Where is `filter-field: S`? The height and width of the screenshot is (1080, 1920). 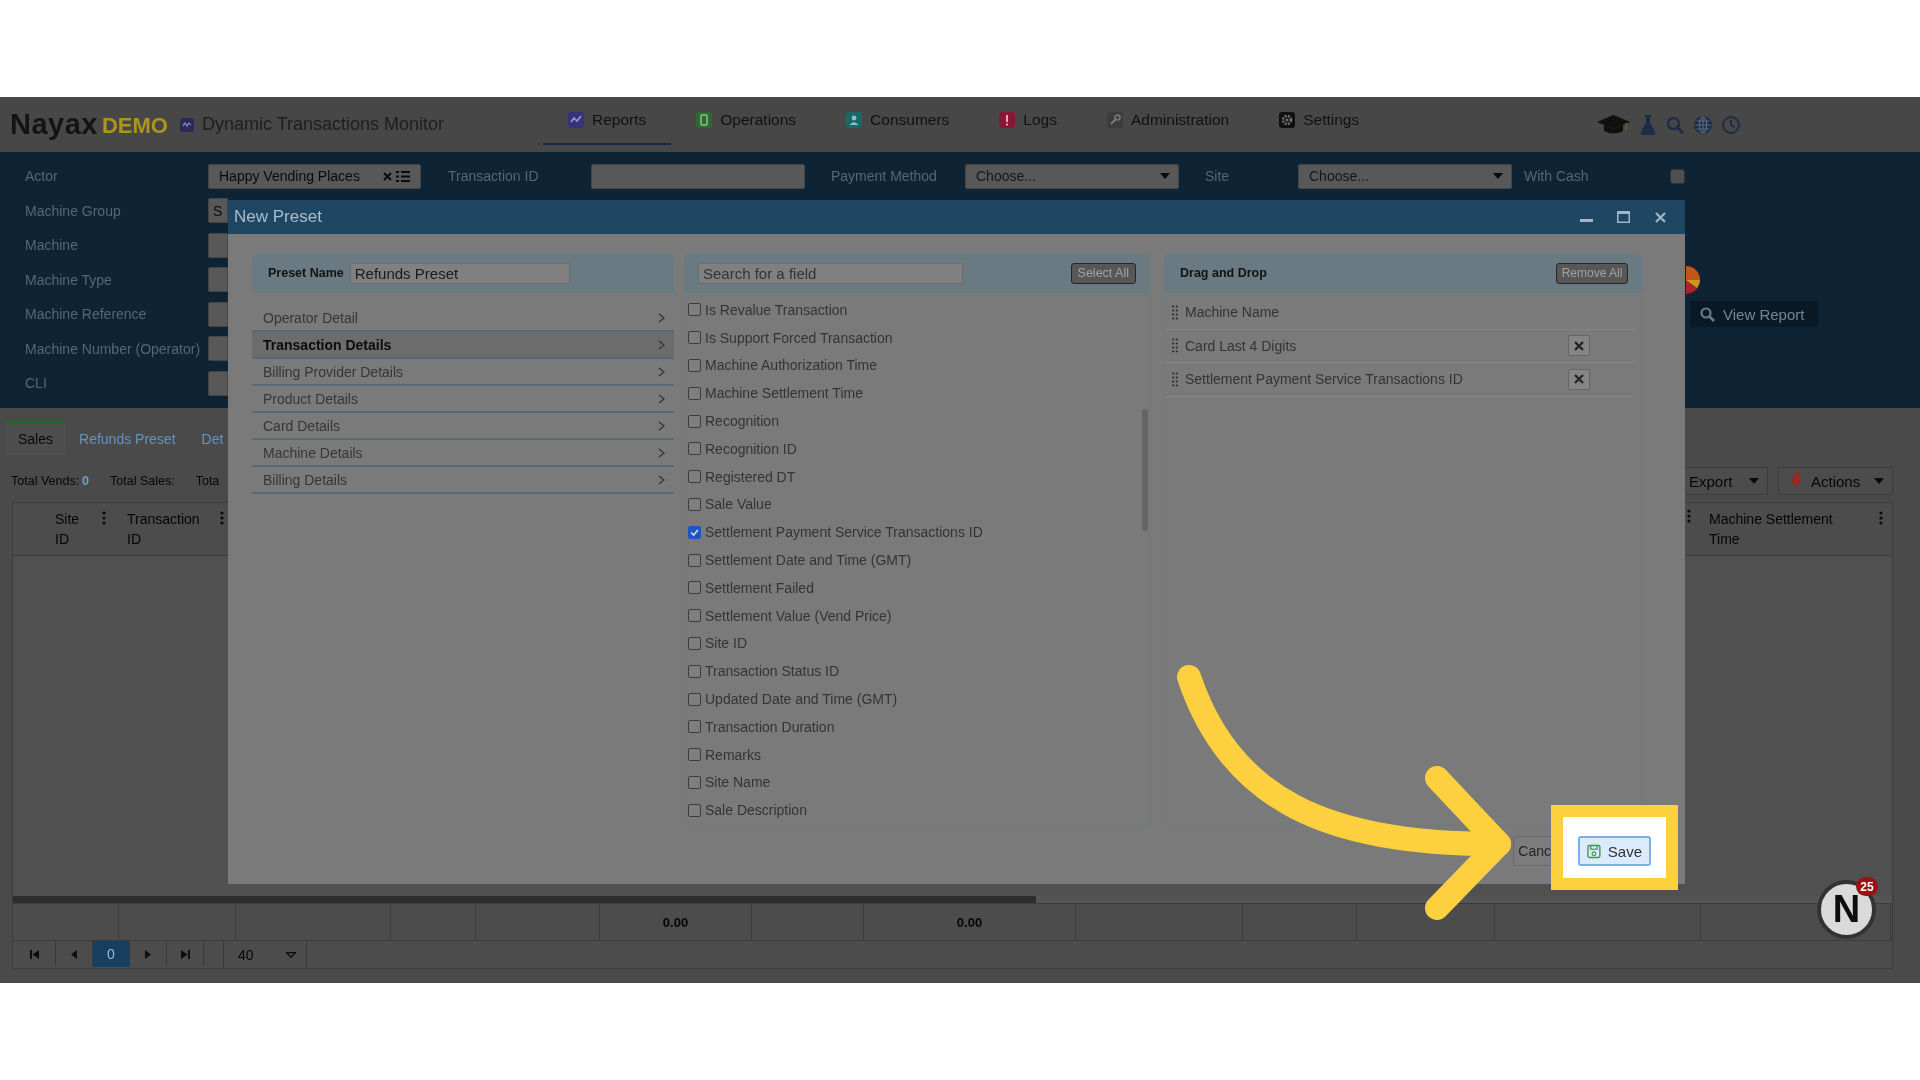 filter-field: S is located at coordinates (218, 211).